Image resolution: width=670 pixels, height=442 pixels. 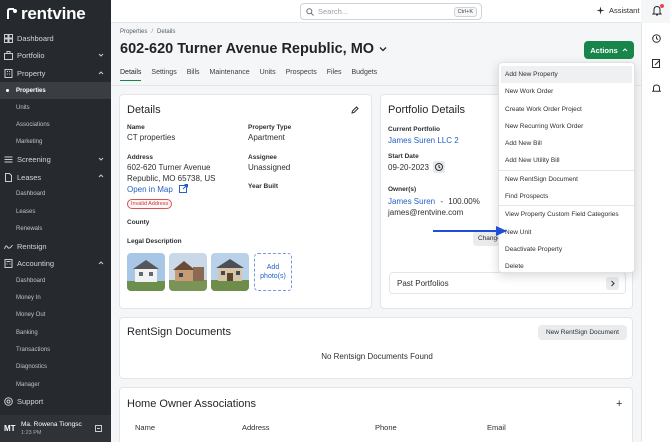 I want to click on pencil-icon, so click(x=355, y=110).